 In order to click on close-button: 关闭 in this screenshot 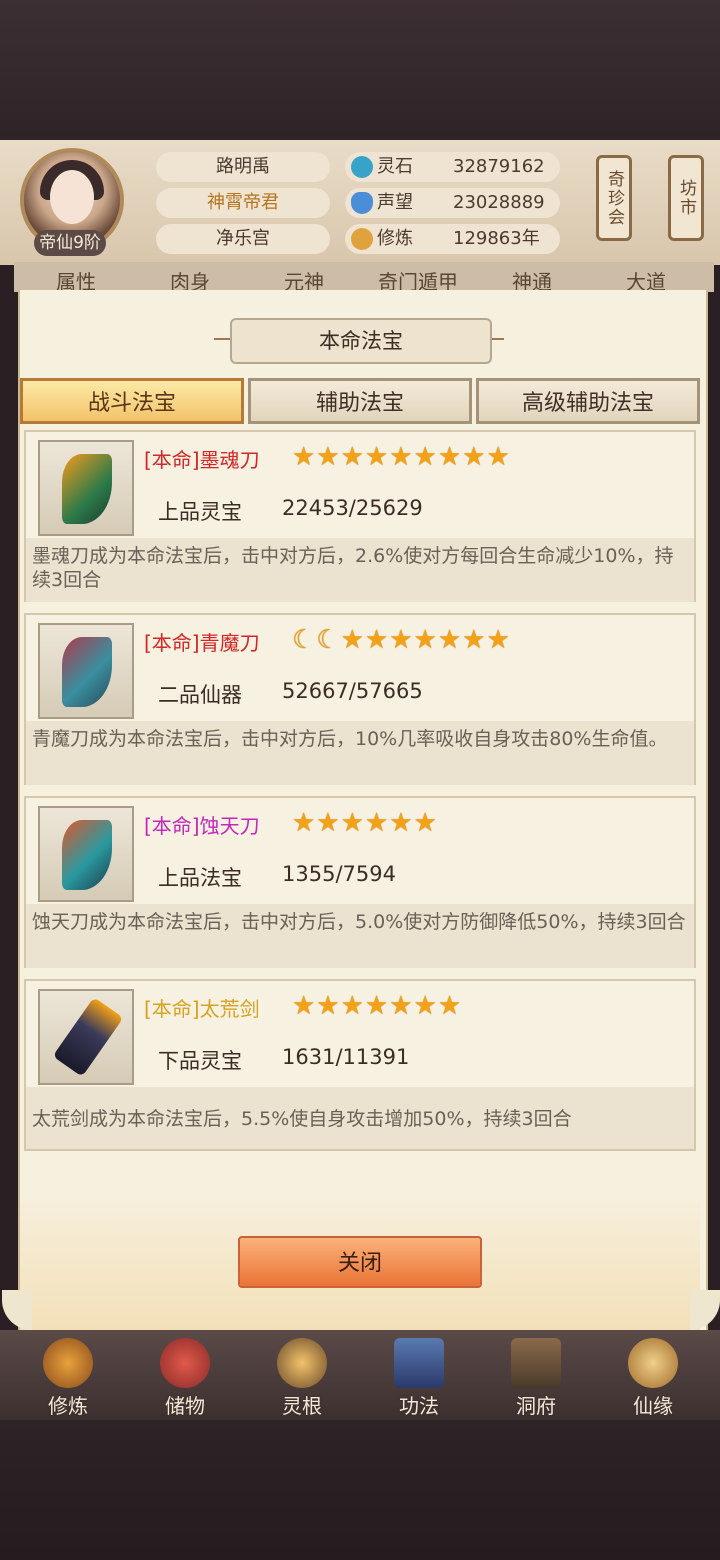, I will do `click(360, 1262)`.